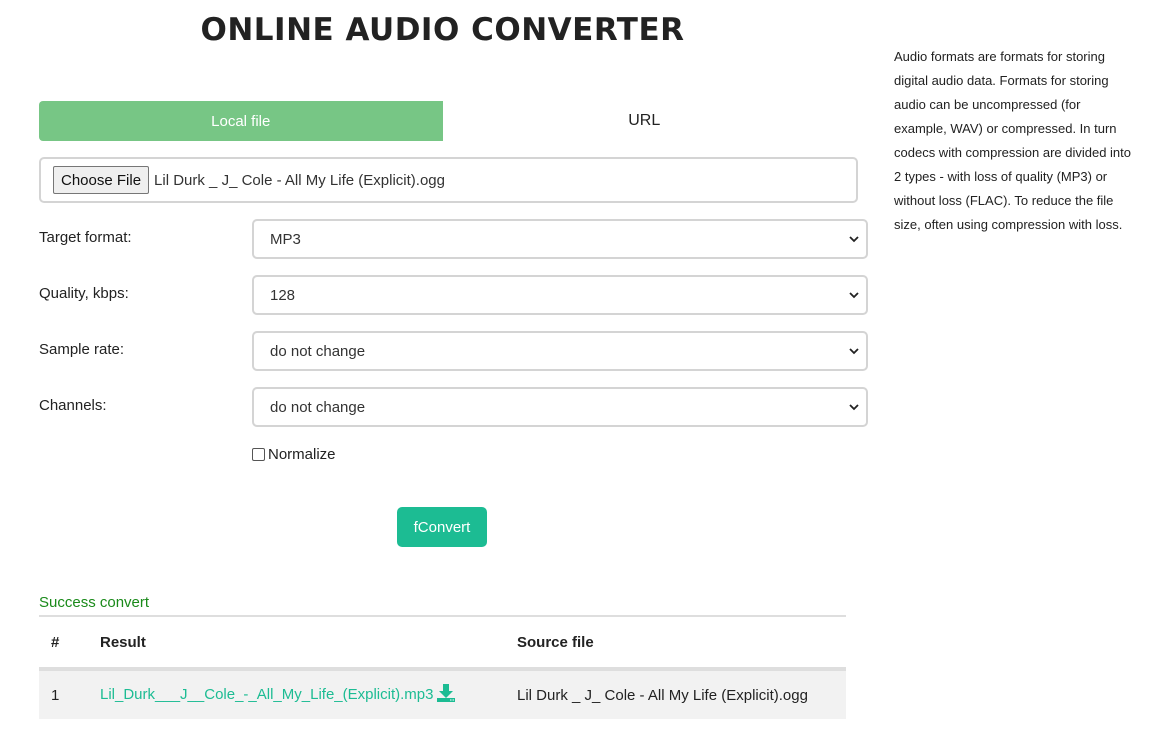 Image resolution: width=1155 pixels, height=731 pixels. What do you see at coordinates (318, 351) in the screenshot?
I see `sample-rate-value: do not change` at bounding box center [318, 351].